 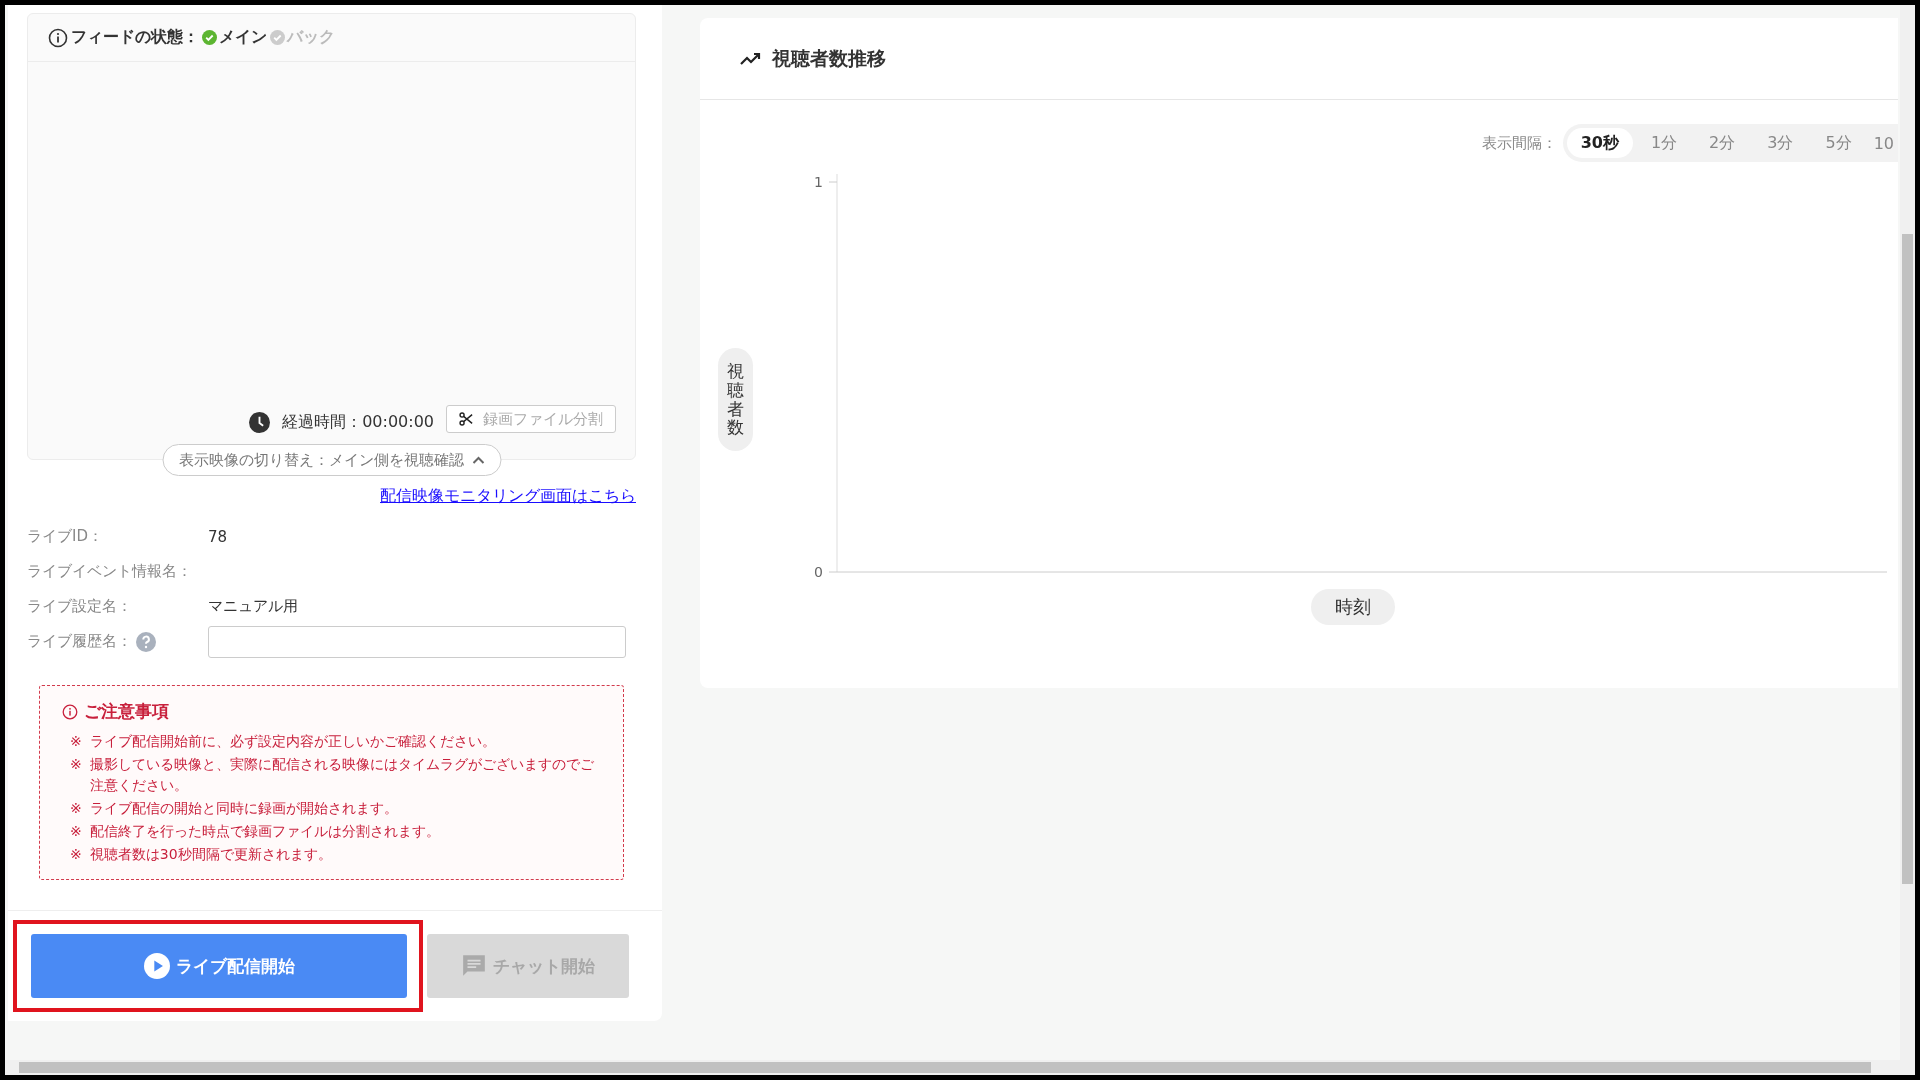 I want to click on y-tick-label: 0, so click(x=818, y=571).